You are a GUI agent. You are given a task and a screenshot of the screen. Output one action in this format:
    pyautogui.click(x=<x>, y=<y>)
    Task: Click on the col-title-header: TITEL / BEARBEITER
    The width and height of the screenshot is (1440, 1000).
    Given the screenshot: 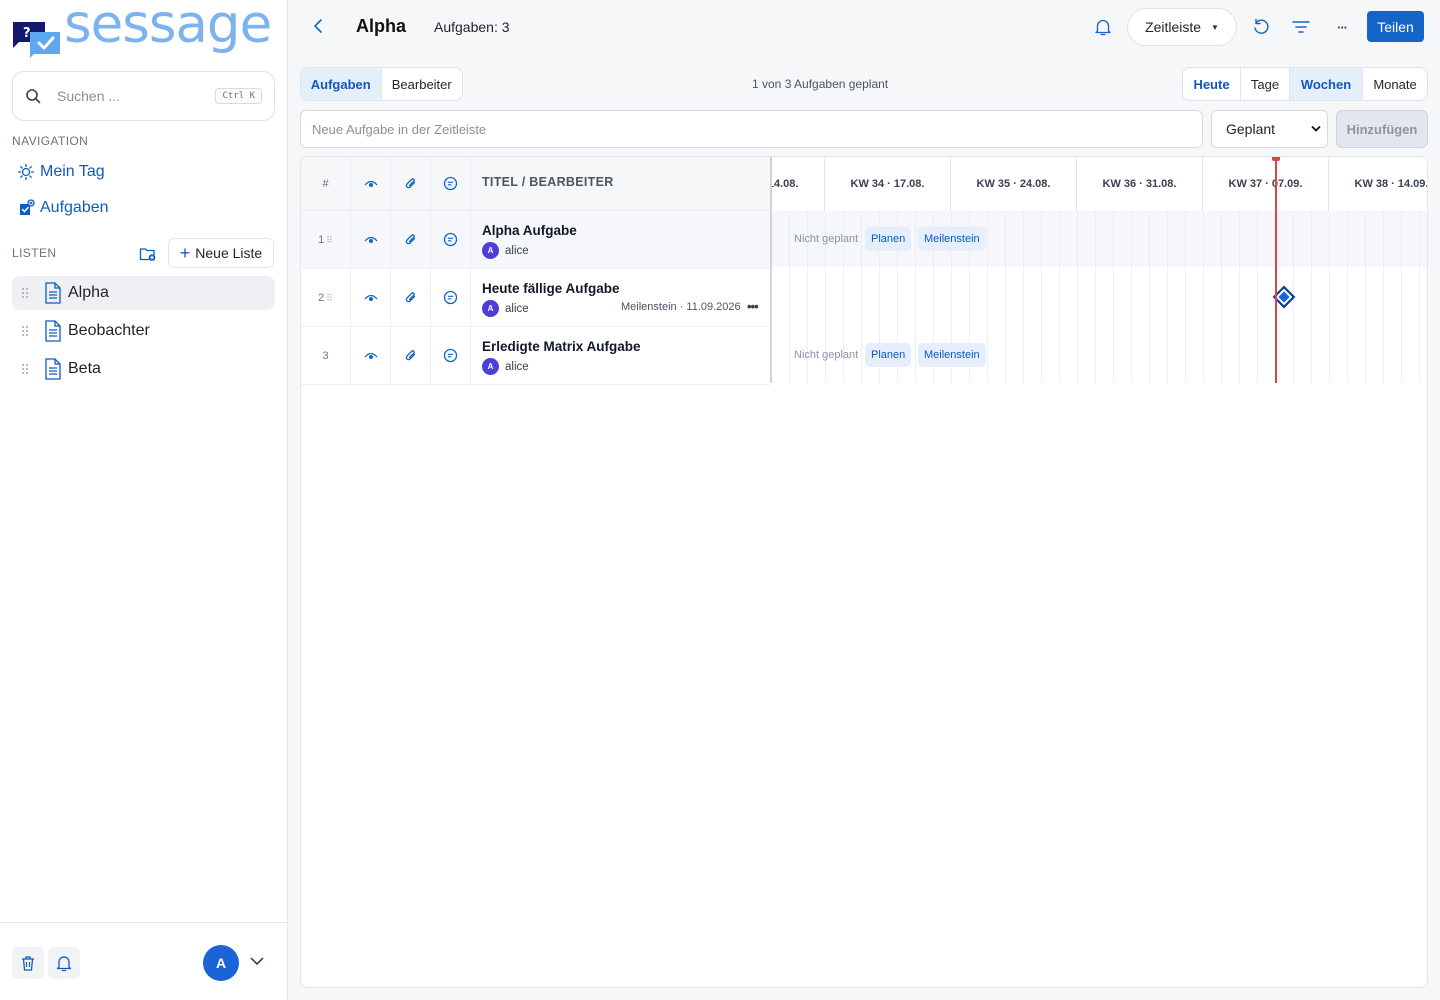 What is the action you would take?
    pyautogui.click(x=548, y=182)
    